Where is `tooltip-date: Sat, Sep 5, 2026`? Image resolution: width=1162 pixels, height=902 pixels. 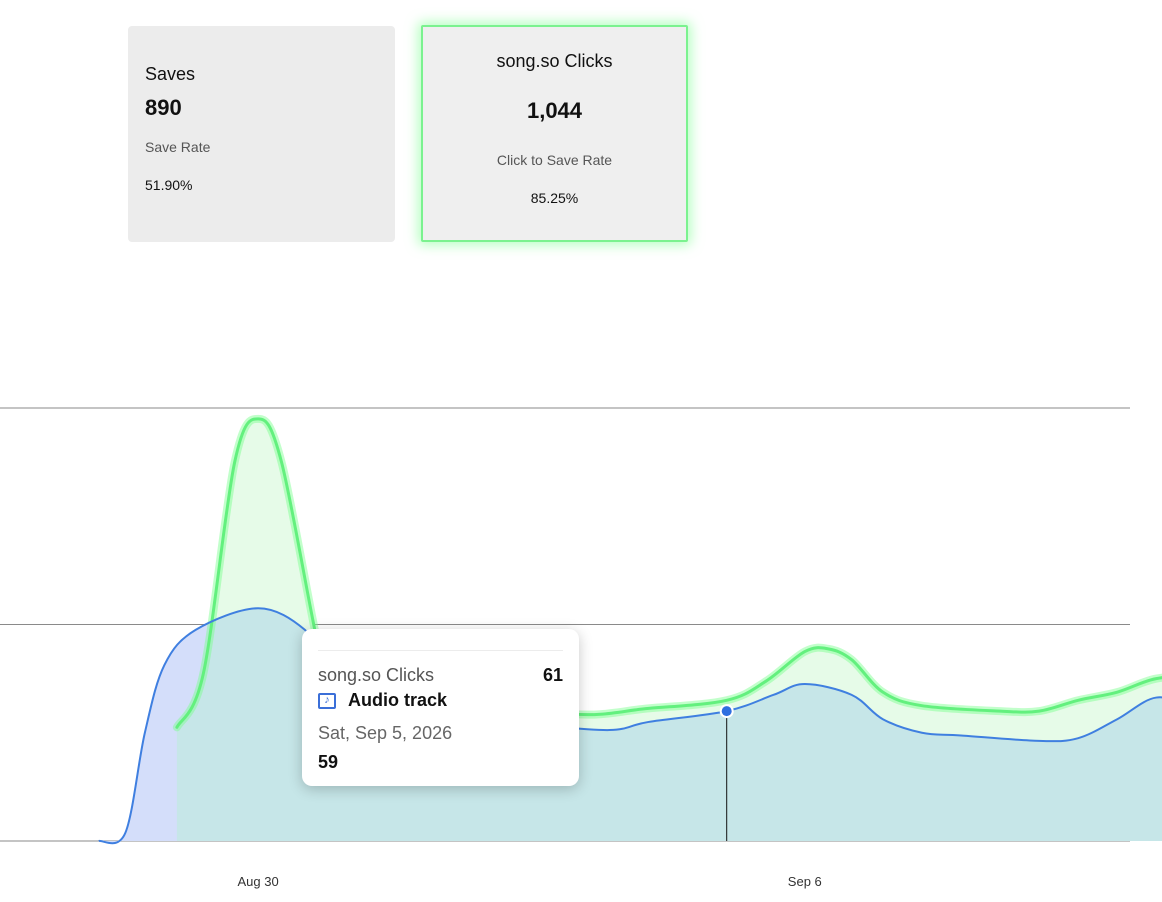
tooltip-date: Sat, Sep 5, 2026 is located at coordinates (385, 733).